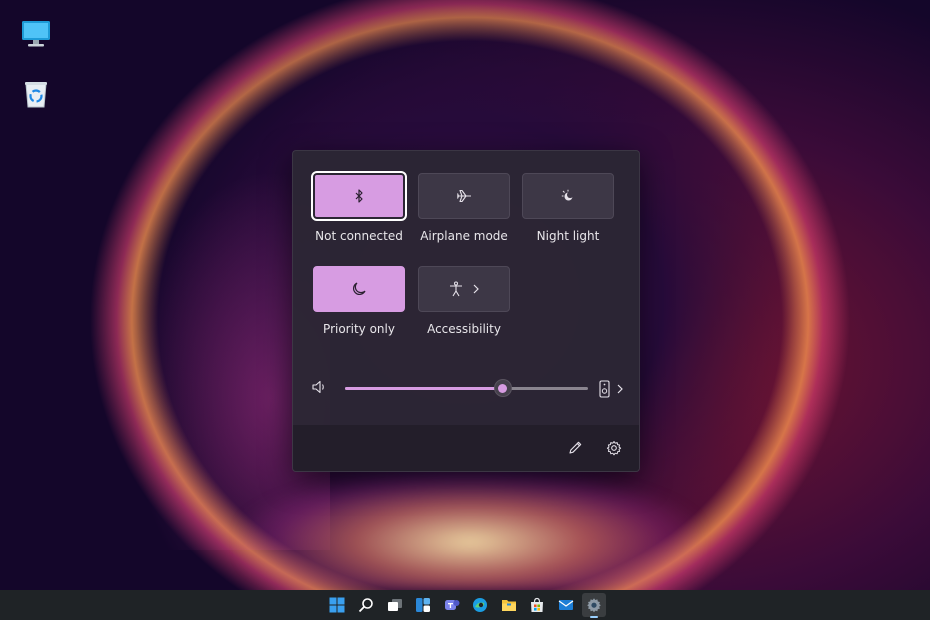 Image resolution: width=930 pixels, height=620 pixels. I want to click on focus-assist-label: Priority only, so click(359, 329).